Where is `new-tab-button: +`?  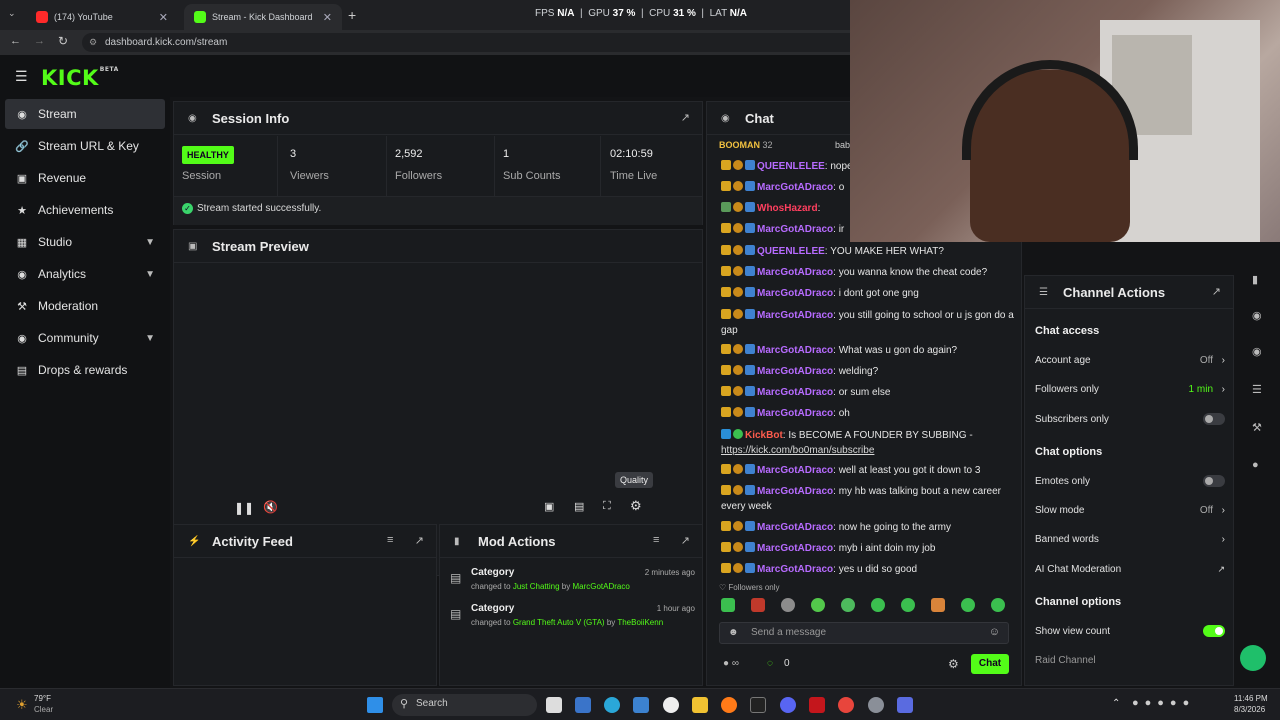 new-tab-button: + is located at coordinates (352, 15).